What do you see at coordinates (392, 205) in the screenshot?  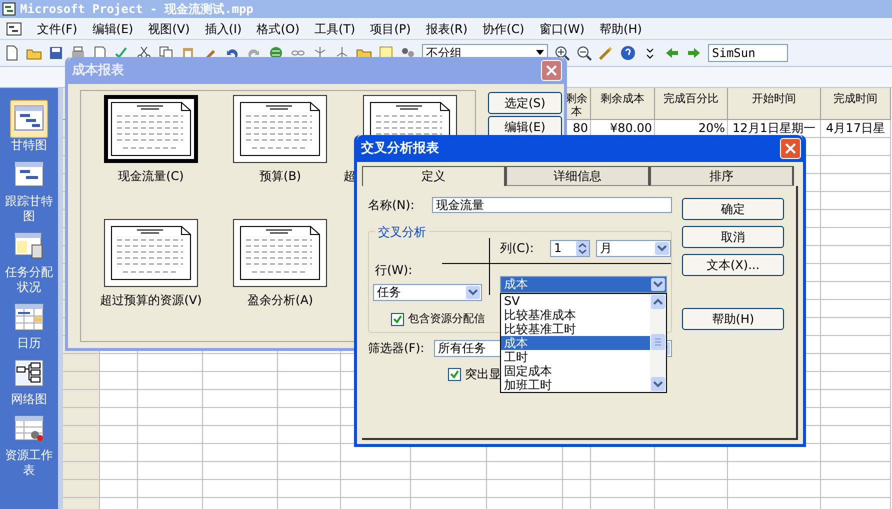 I see `field-label: 名称(N):` at bounding box center [392, 205].